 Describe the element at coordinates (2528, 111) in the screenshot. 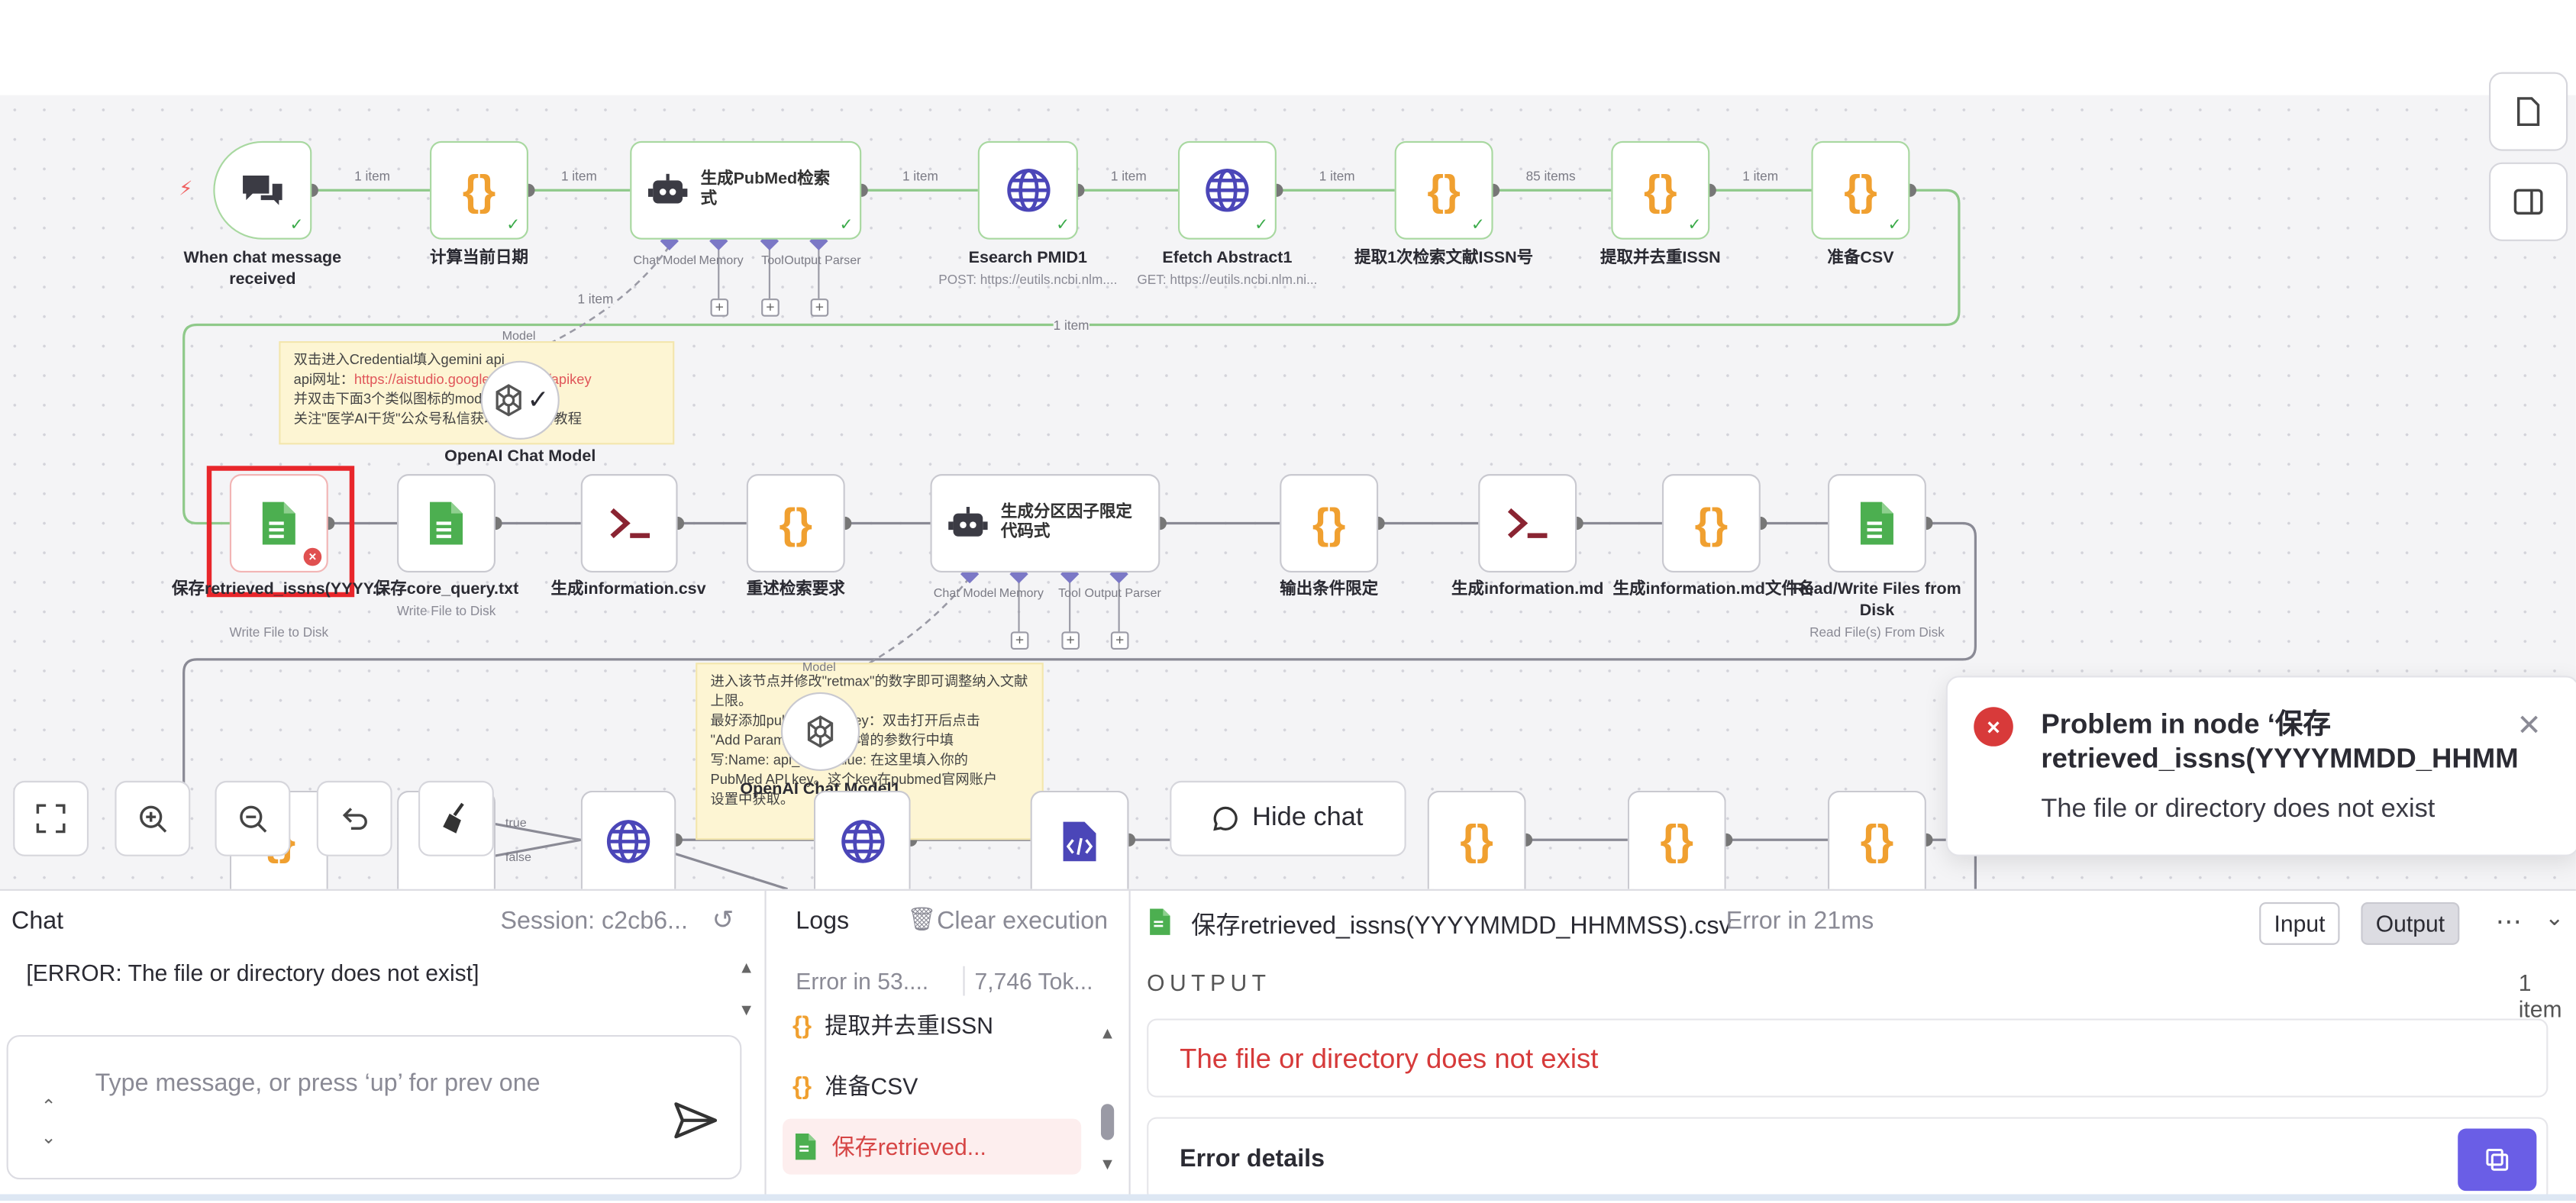

I see `sticky-note-button` at that location.